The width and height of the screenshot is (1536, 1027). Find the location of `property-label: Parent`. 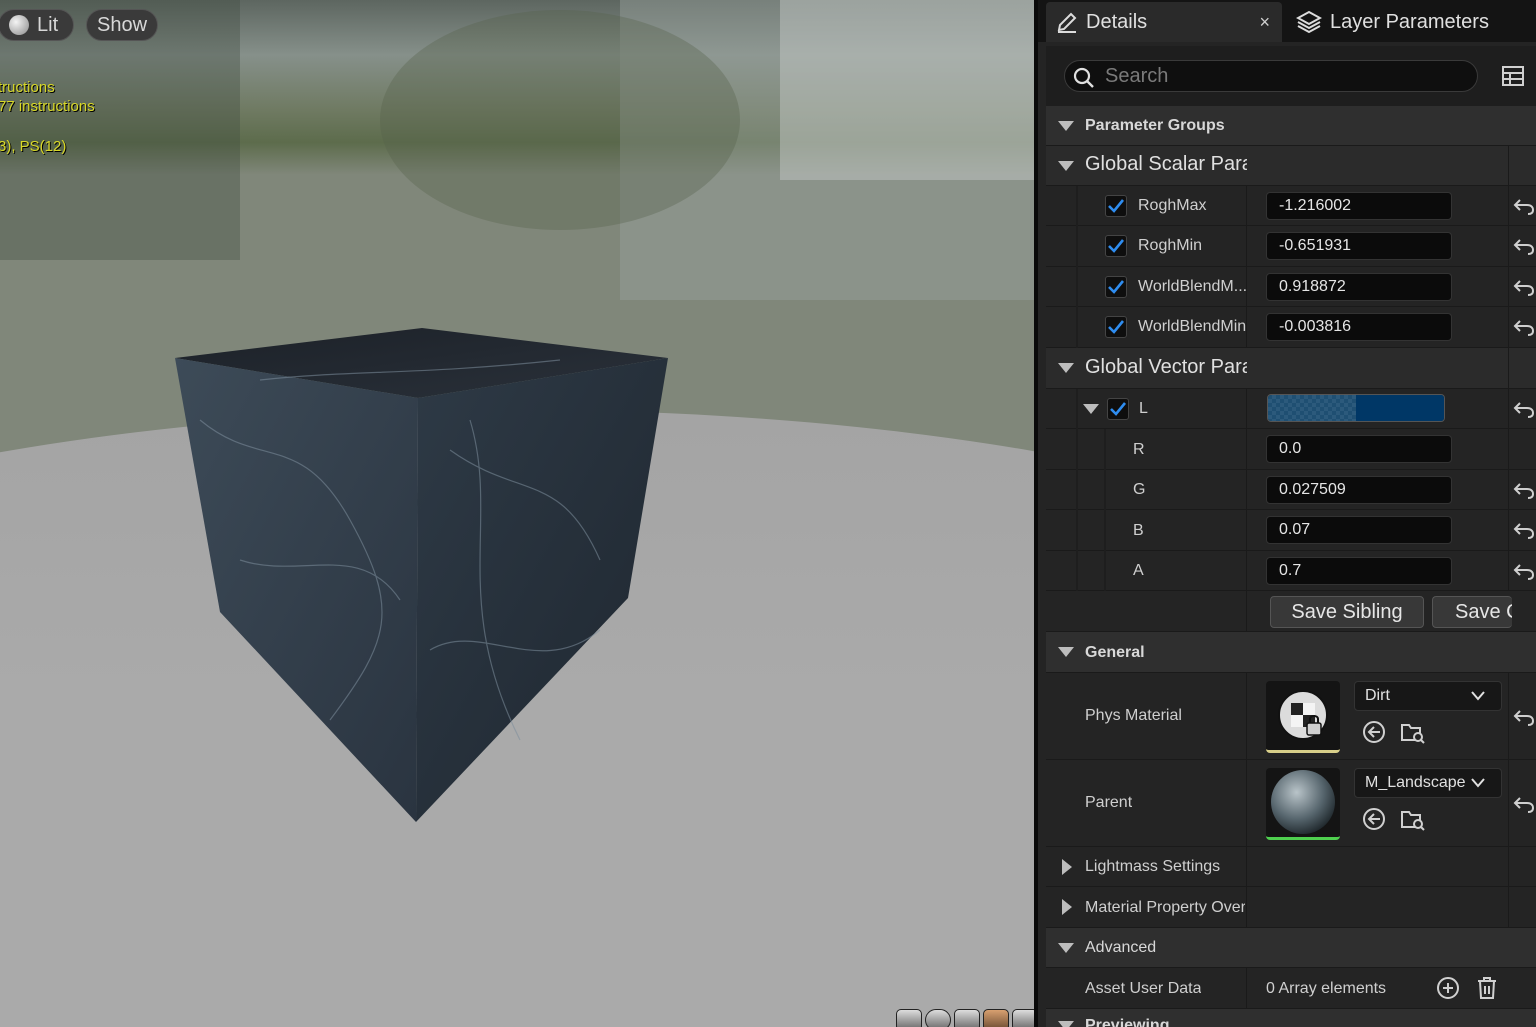

property-label: Parent is located at coordinates (1109, 802).